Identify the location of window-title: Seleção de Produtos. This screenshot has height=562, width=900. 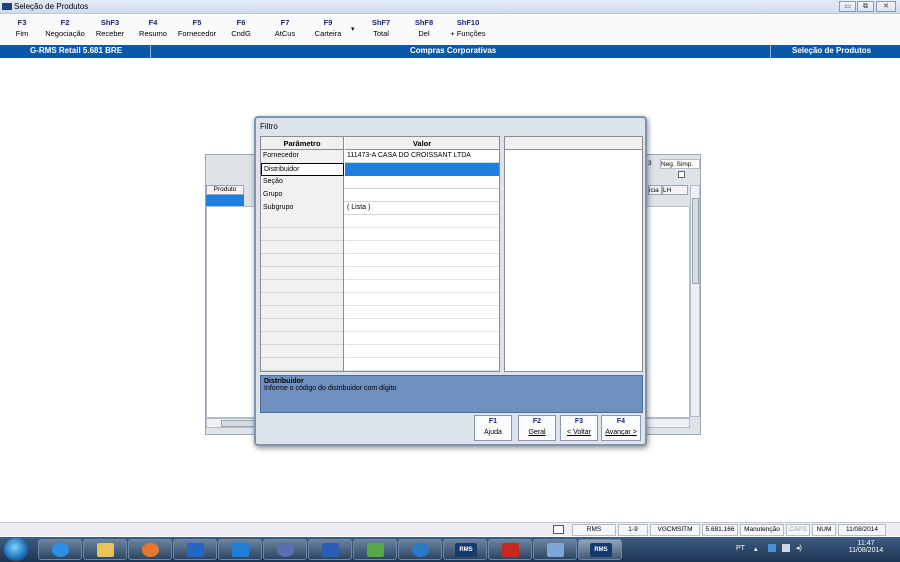
(51, 6).